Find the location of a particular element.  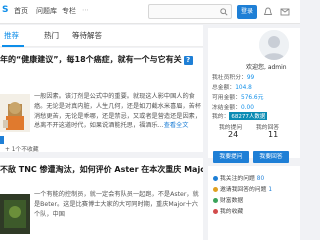

nav-home: 首页 is located at coordinates (21, 11).